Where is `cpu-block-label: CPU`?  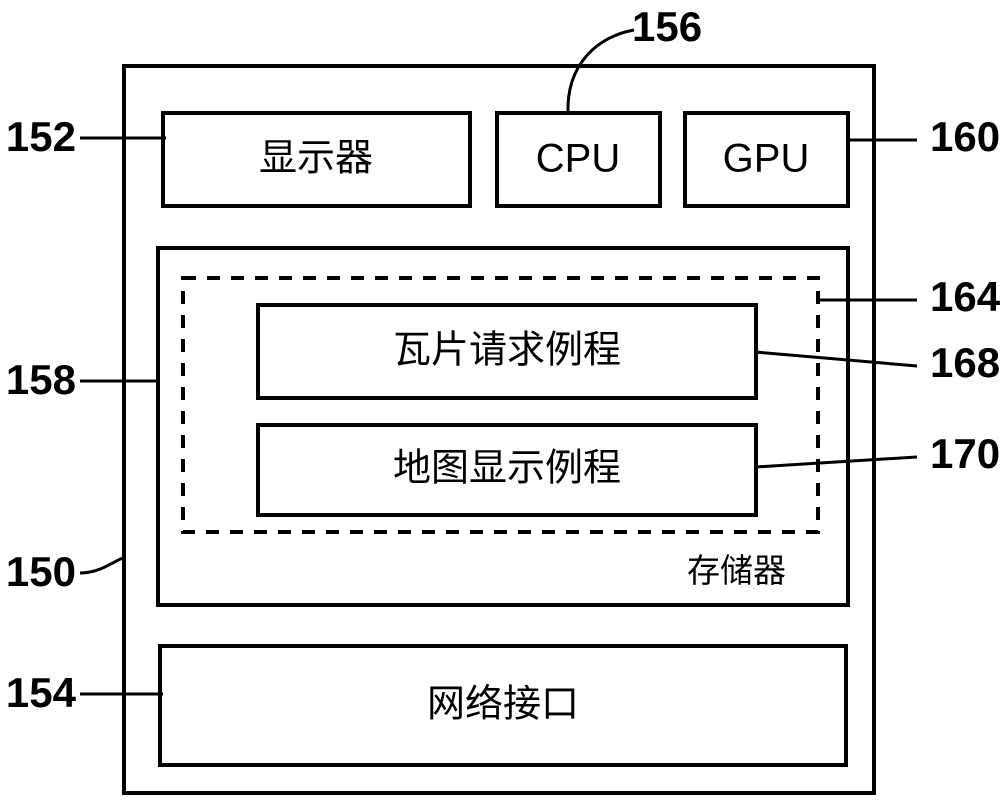
cpu-block-label: CPU is located at coordinates (578, 159).